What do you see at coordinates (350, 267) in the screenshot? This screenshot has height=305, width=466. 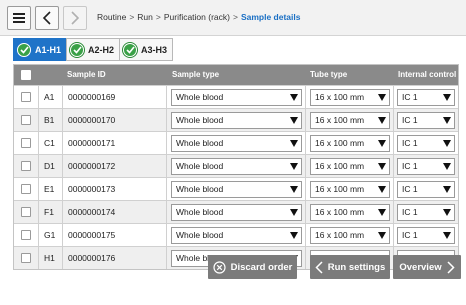 I see `run-settings-button: Run settings` at bounding box center [350, 267].